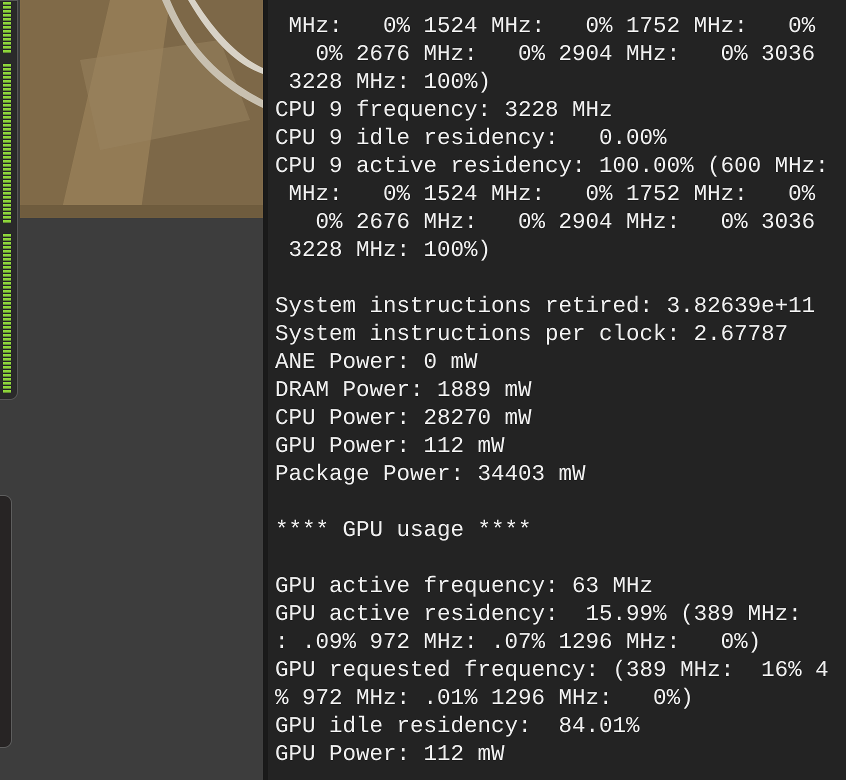 This screenshot has height=780, width=846. Describe the element at coordinates (403, 418) in the screenshot. I see `terminal-line: CPU Power: 28270 mW` at that location.